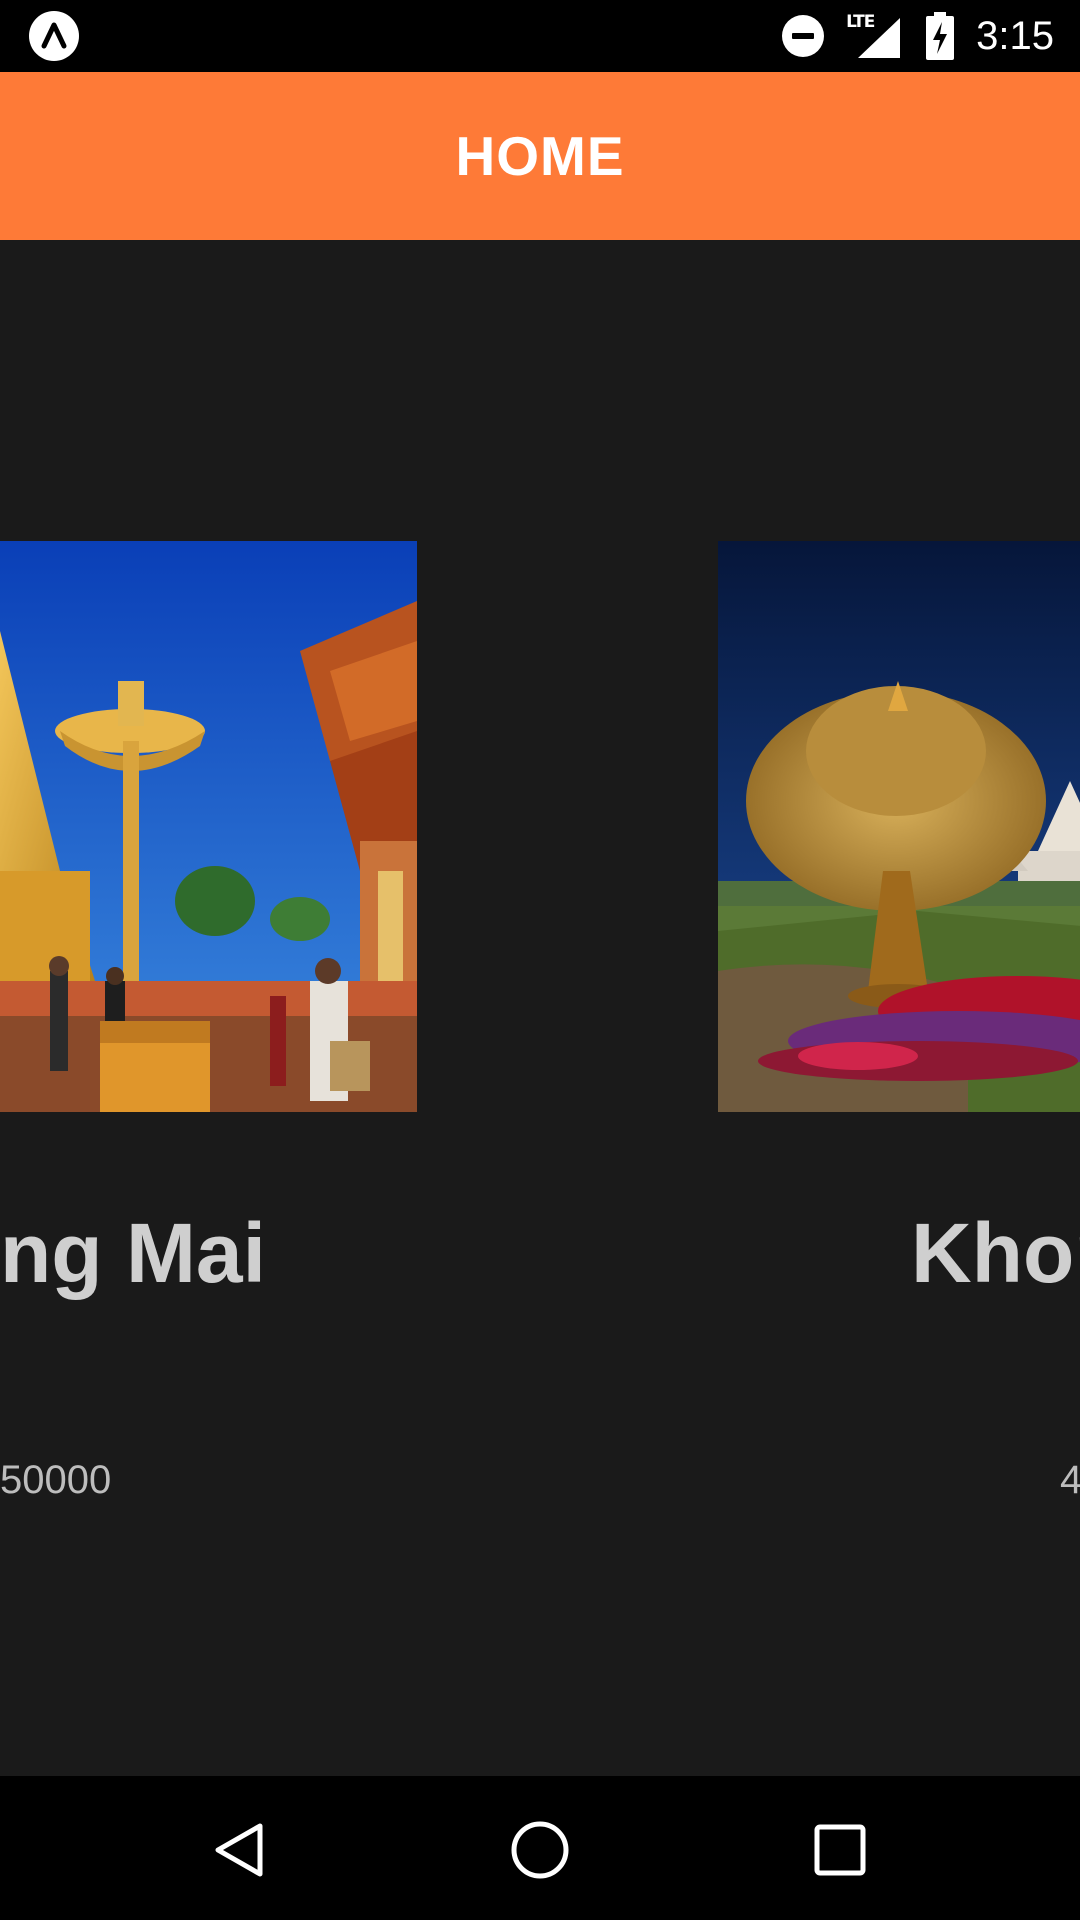  Describe the element at coordinates (840, 1850) in the screenshot. I see `recents-icon` at that location.